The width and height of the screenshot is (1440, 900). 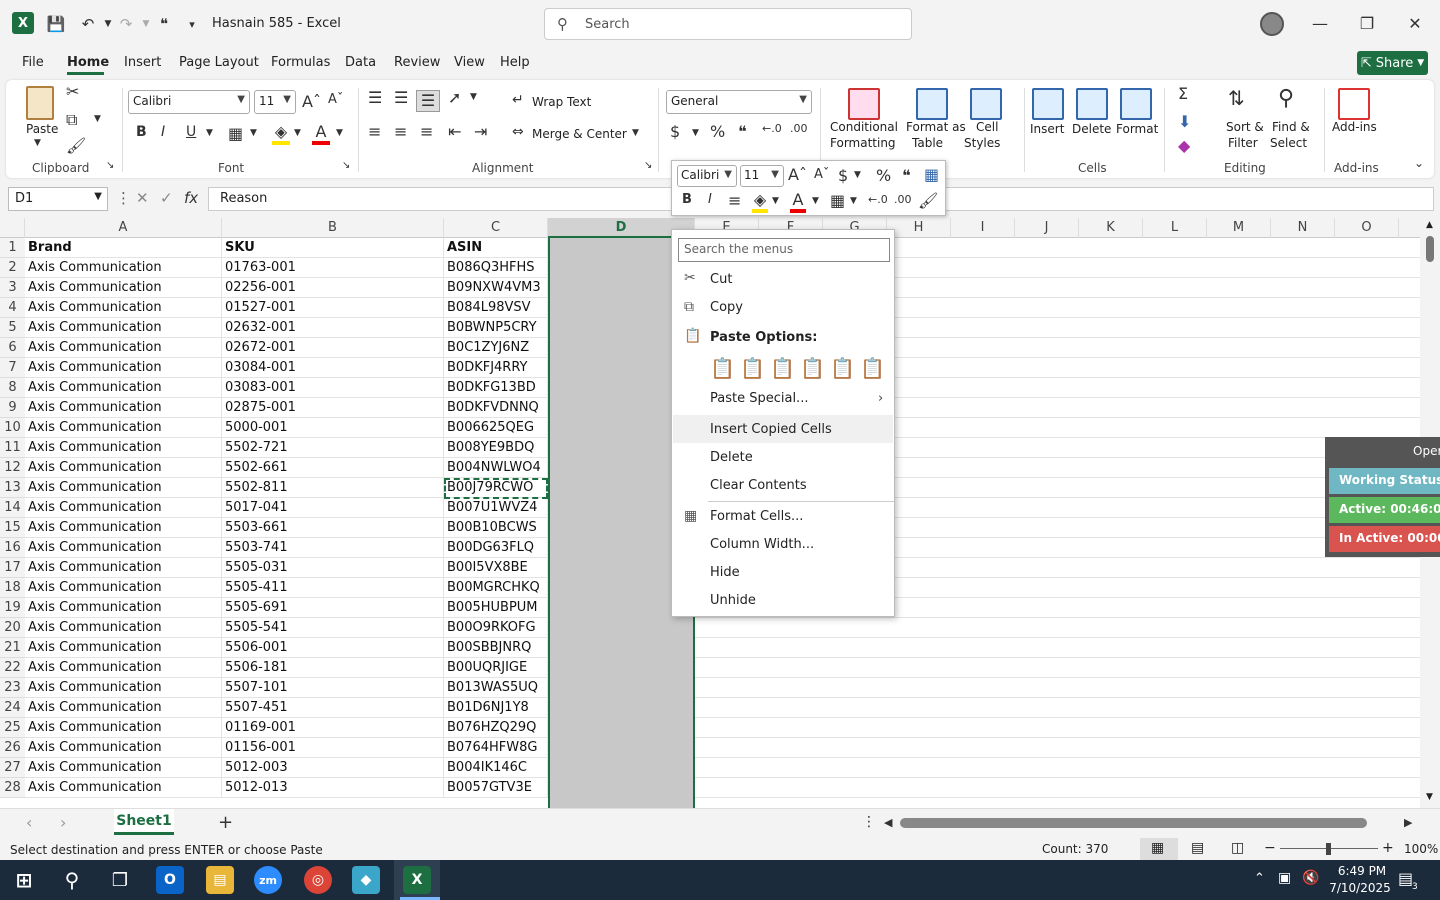 I want to click on cell-c: B006625QEG, so click(x=496, y=428).